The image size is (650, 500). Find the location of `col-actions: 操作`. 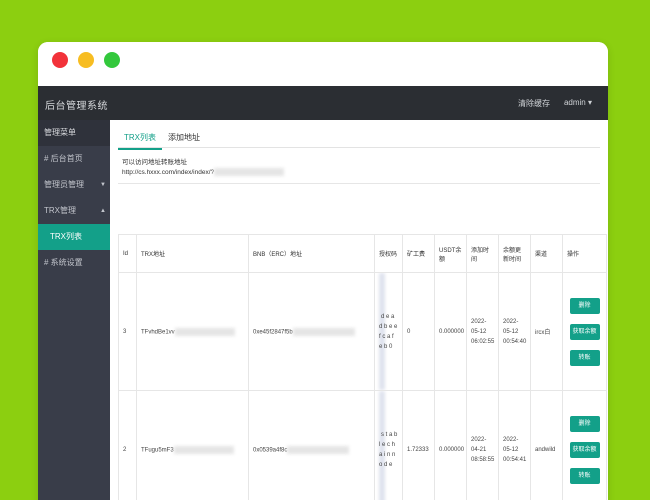

col-actions: 操作 is located at coordinates (584, 253).